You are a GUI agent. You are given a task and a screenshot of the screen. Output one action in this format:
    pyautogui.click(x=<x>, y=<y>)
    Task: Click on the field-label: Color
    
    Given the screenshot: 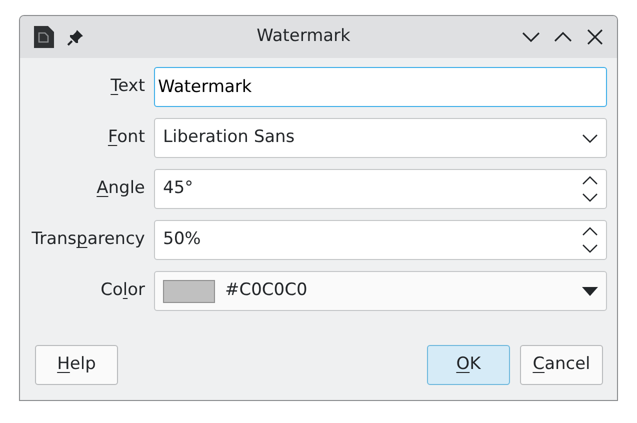 What is the action you would take?
    pyautogui.click(x=123, y=290)
    